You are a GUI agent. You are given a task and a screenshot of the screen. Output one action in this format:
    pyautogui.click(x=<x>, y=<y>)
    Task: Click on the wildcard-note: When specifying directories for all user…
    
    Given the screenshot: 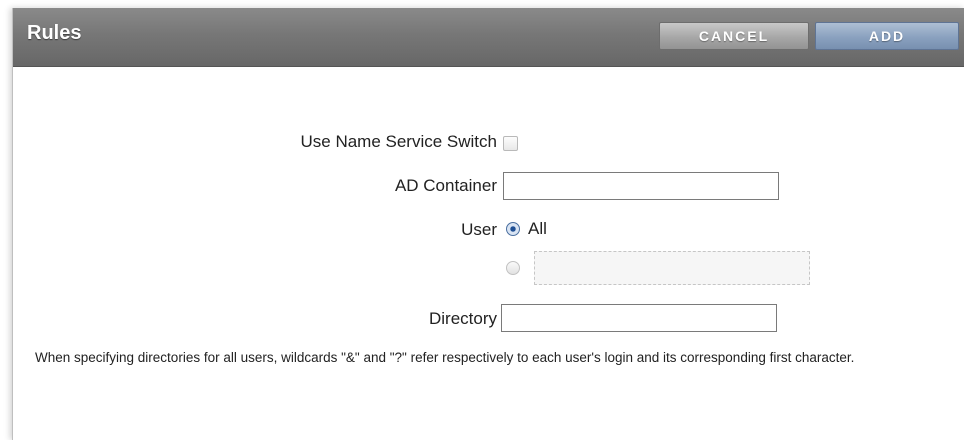 What is the action you would take?
    pyautogui.click(x=445, y=357)
    